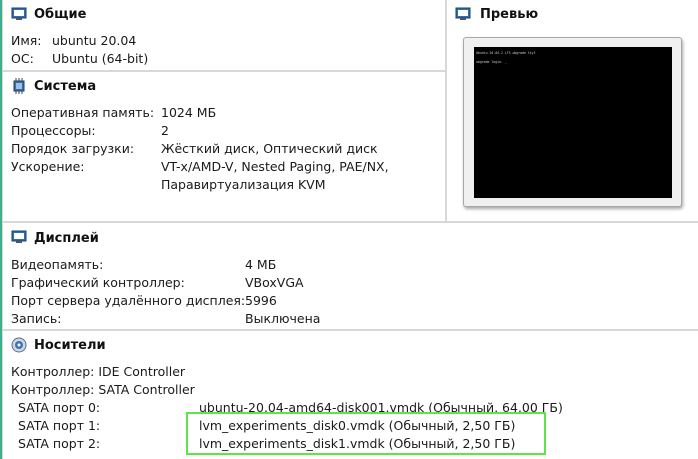 Image resolution: width=698 pixels, height=459 pixels. I want to click on display-row-label: Видеопамять:, so click(57, 264).